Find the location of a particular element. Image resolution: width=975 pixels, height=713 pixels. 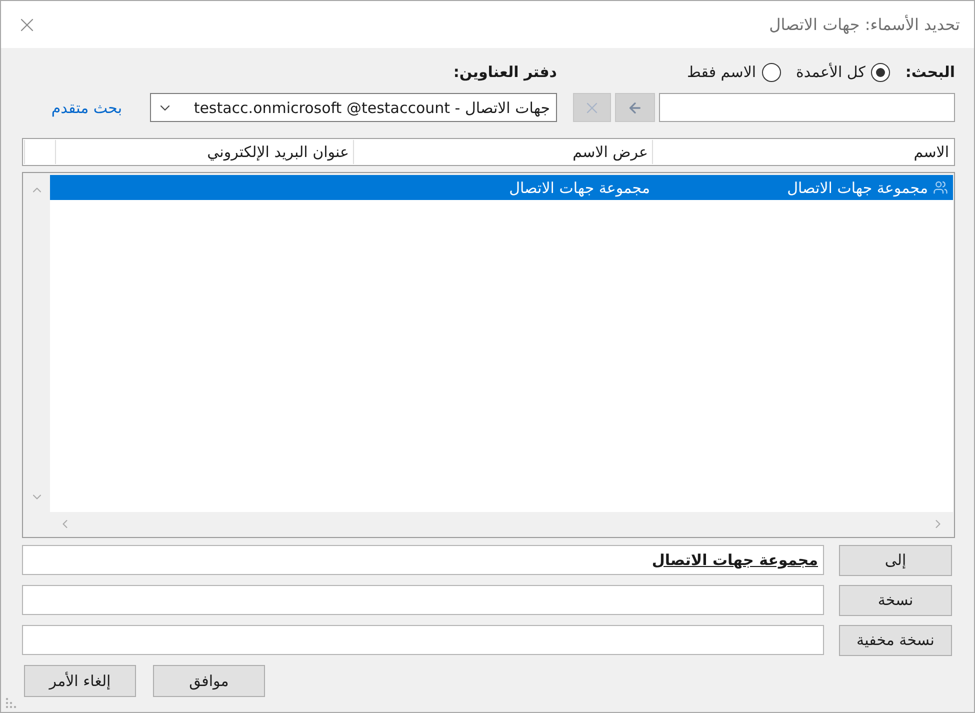

table-cell-text: مجموعة جهات الاتصال is located at coordinates (579, 187).